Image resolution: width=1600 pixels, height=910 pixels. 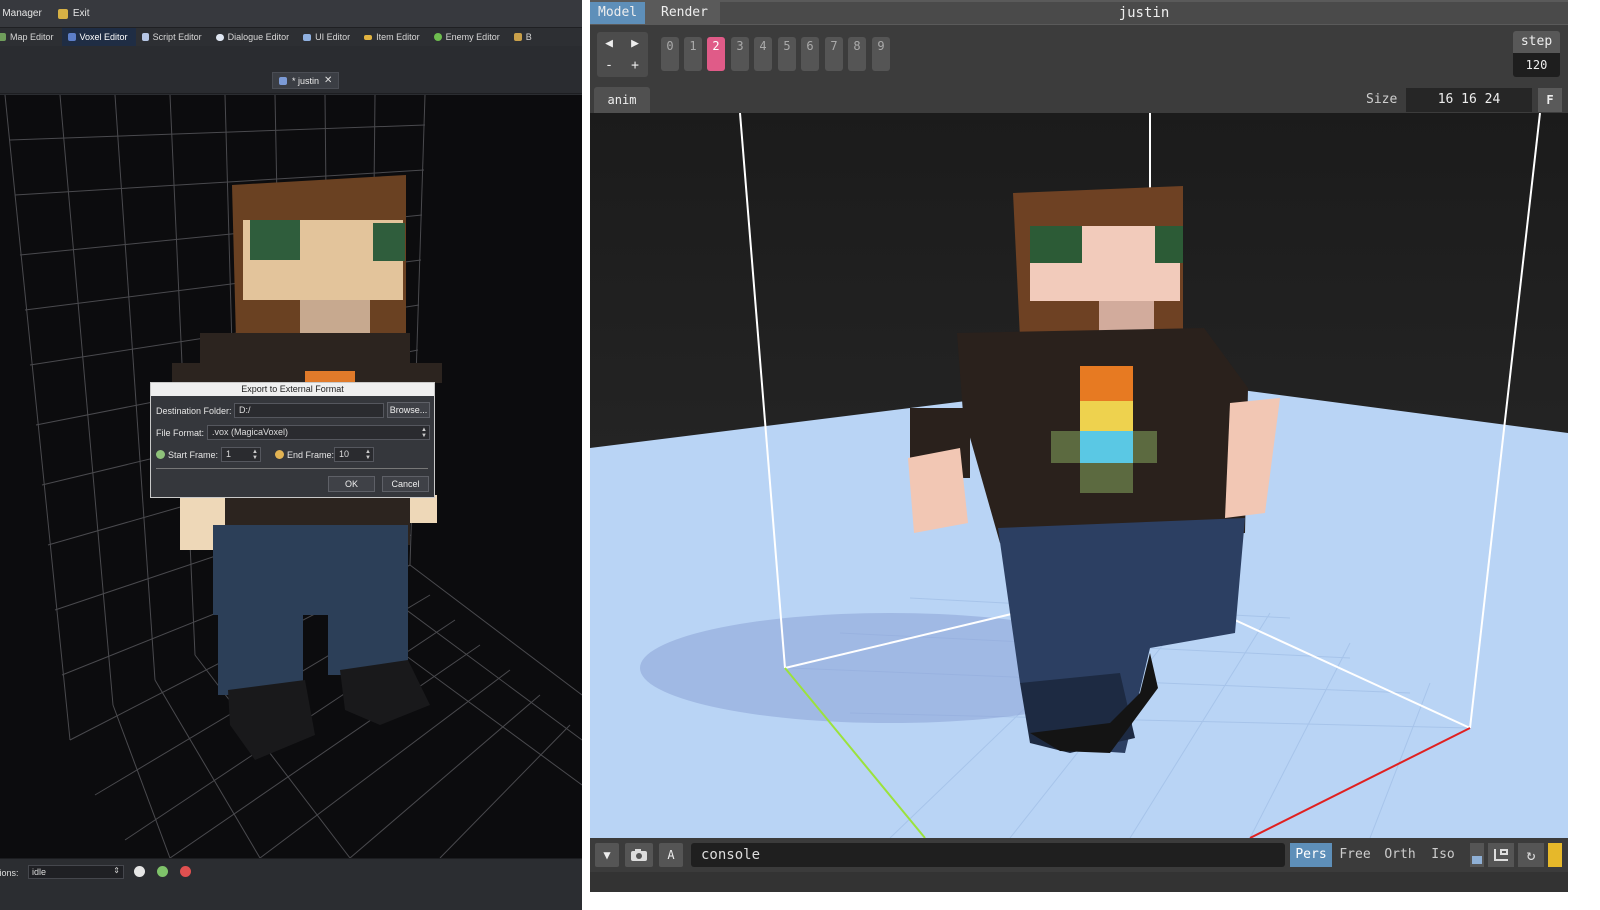 What do you see at coordinates (1501, 855) in the screenshot?
I see `grid-toggle-icon` at bounding box center [1501, 855].